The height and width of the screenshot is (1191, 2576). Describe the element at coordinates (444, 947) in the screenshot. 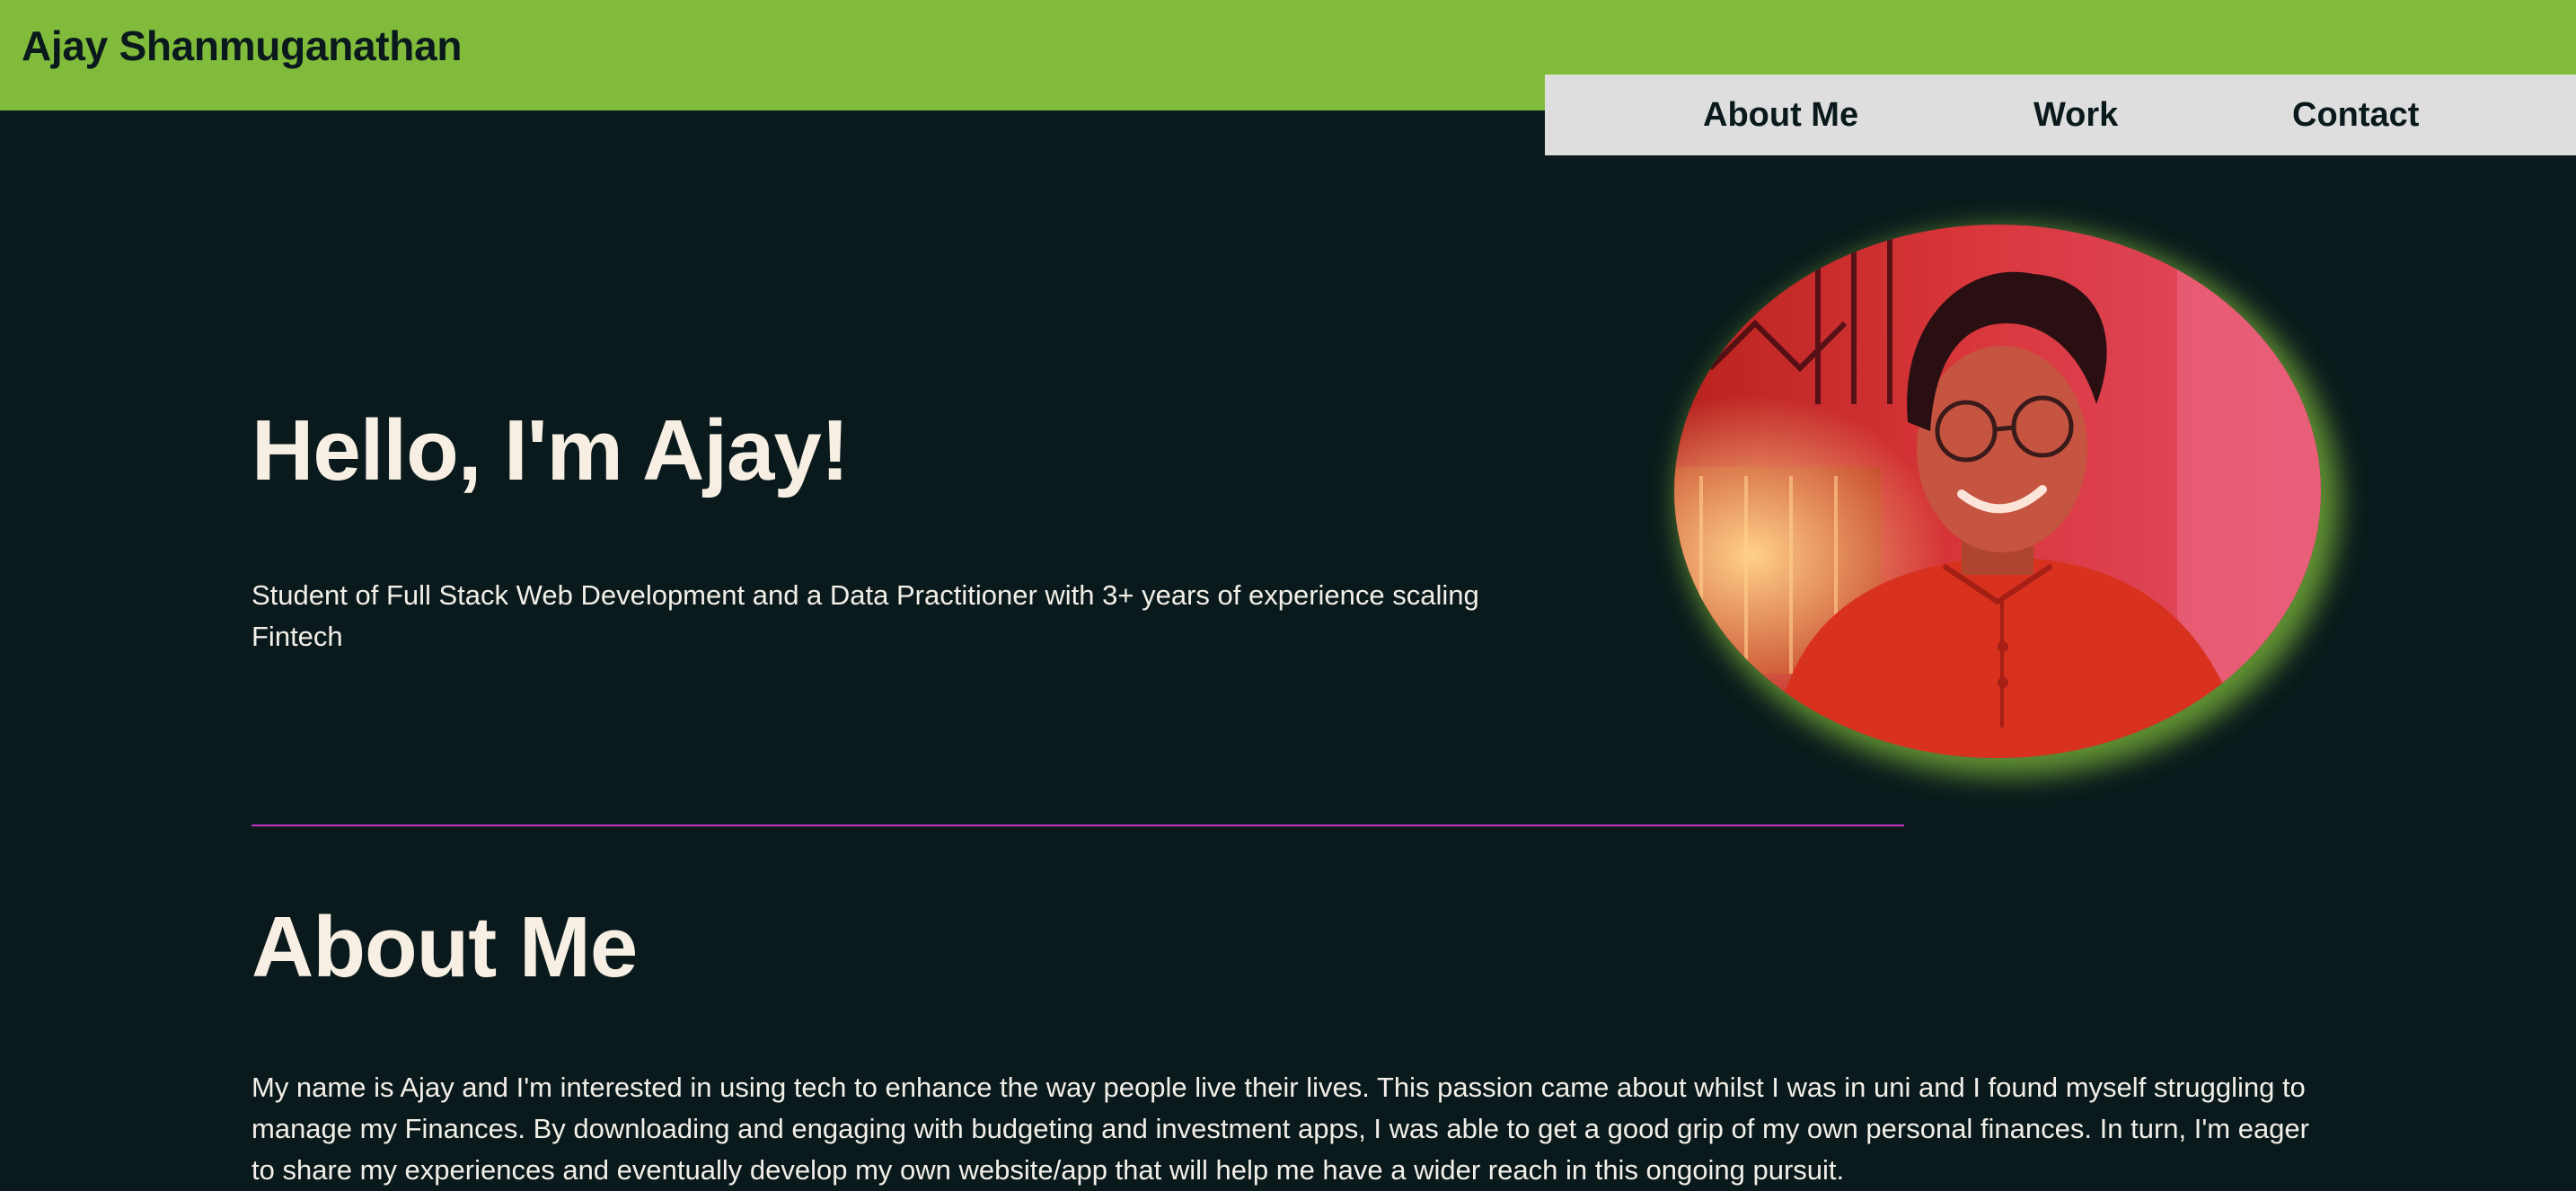

I see `about-heading: About Me` at that location.